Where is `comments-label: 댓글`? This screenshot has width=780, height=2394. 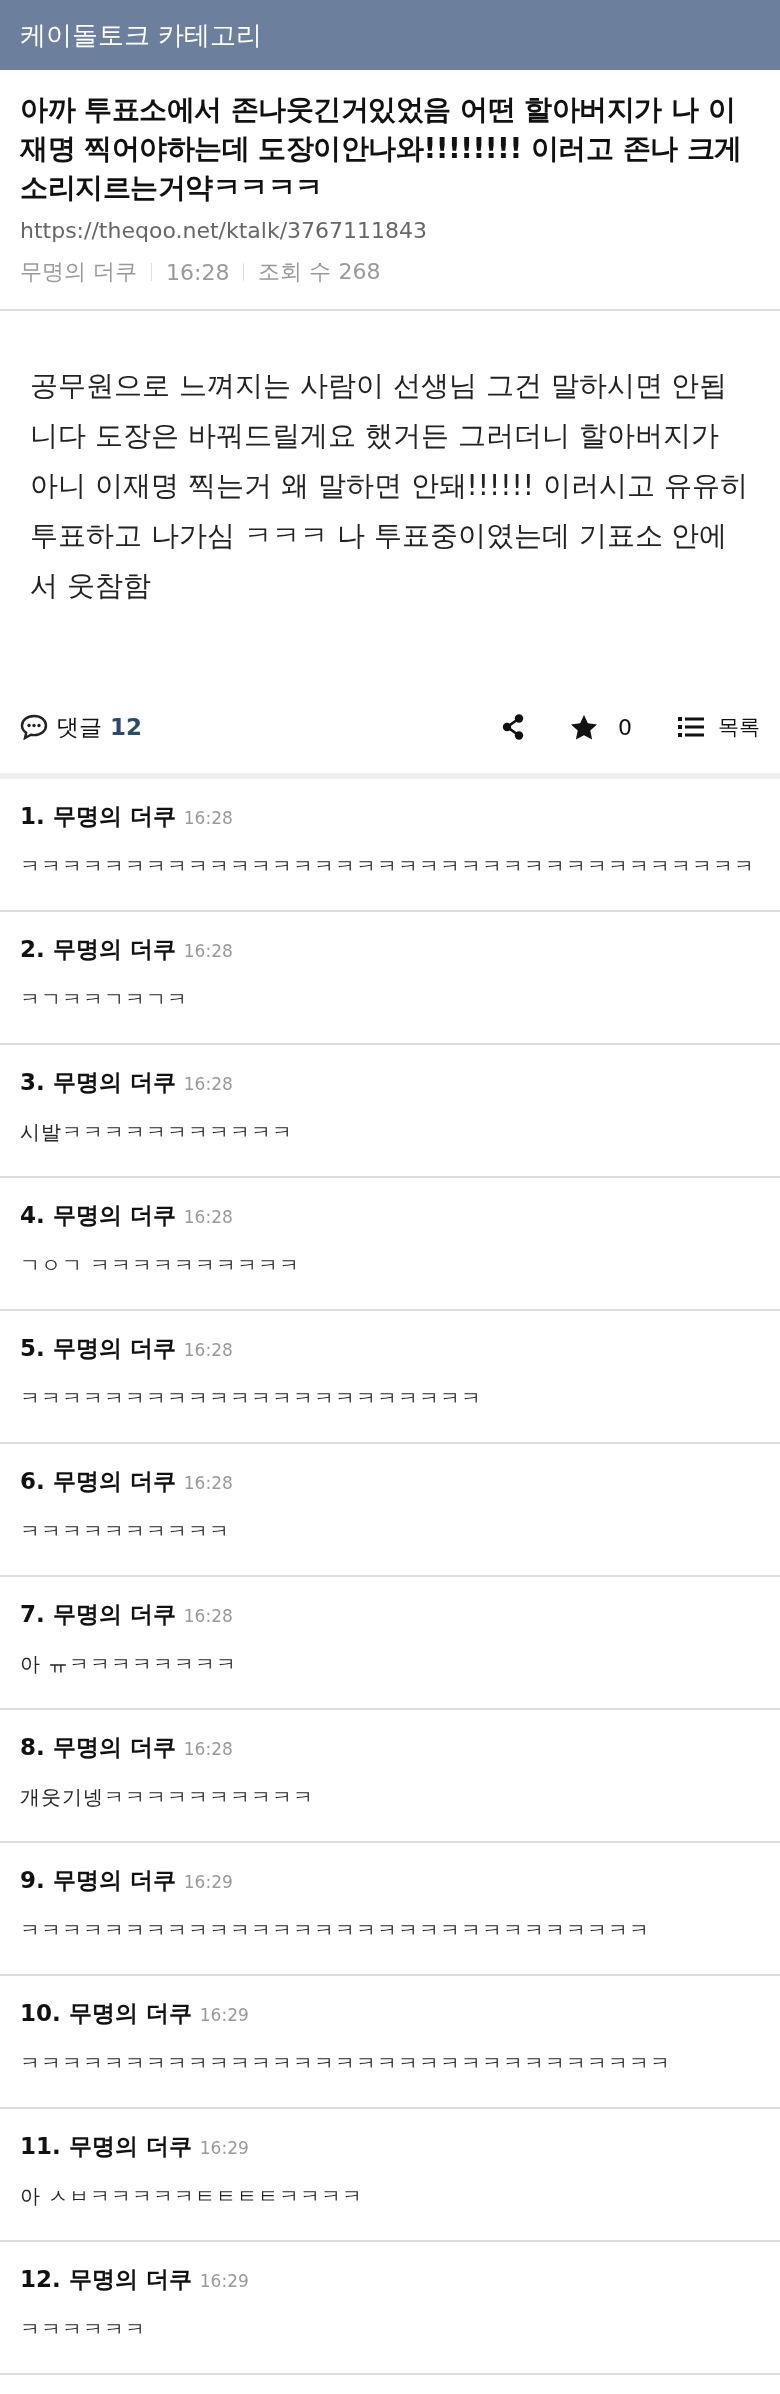 comments-label: 댓글 is located at coordinates (79, 727).